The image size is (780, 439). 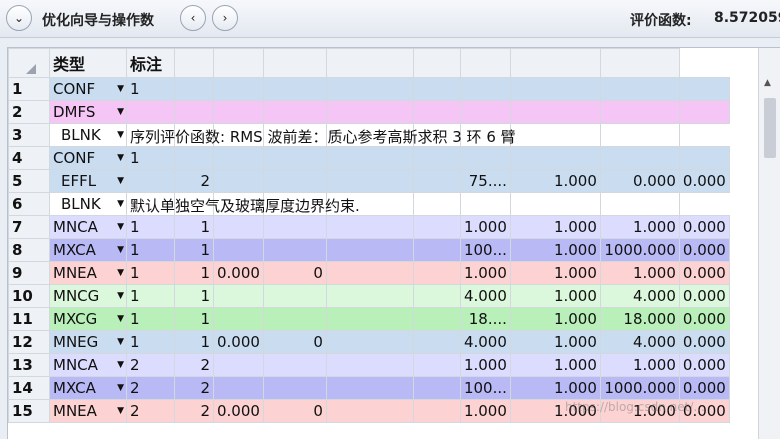 I want to click on row-number: 14, so click(x=29, y=388).